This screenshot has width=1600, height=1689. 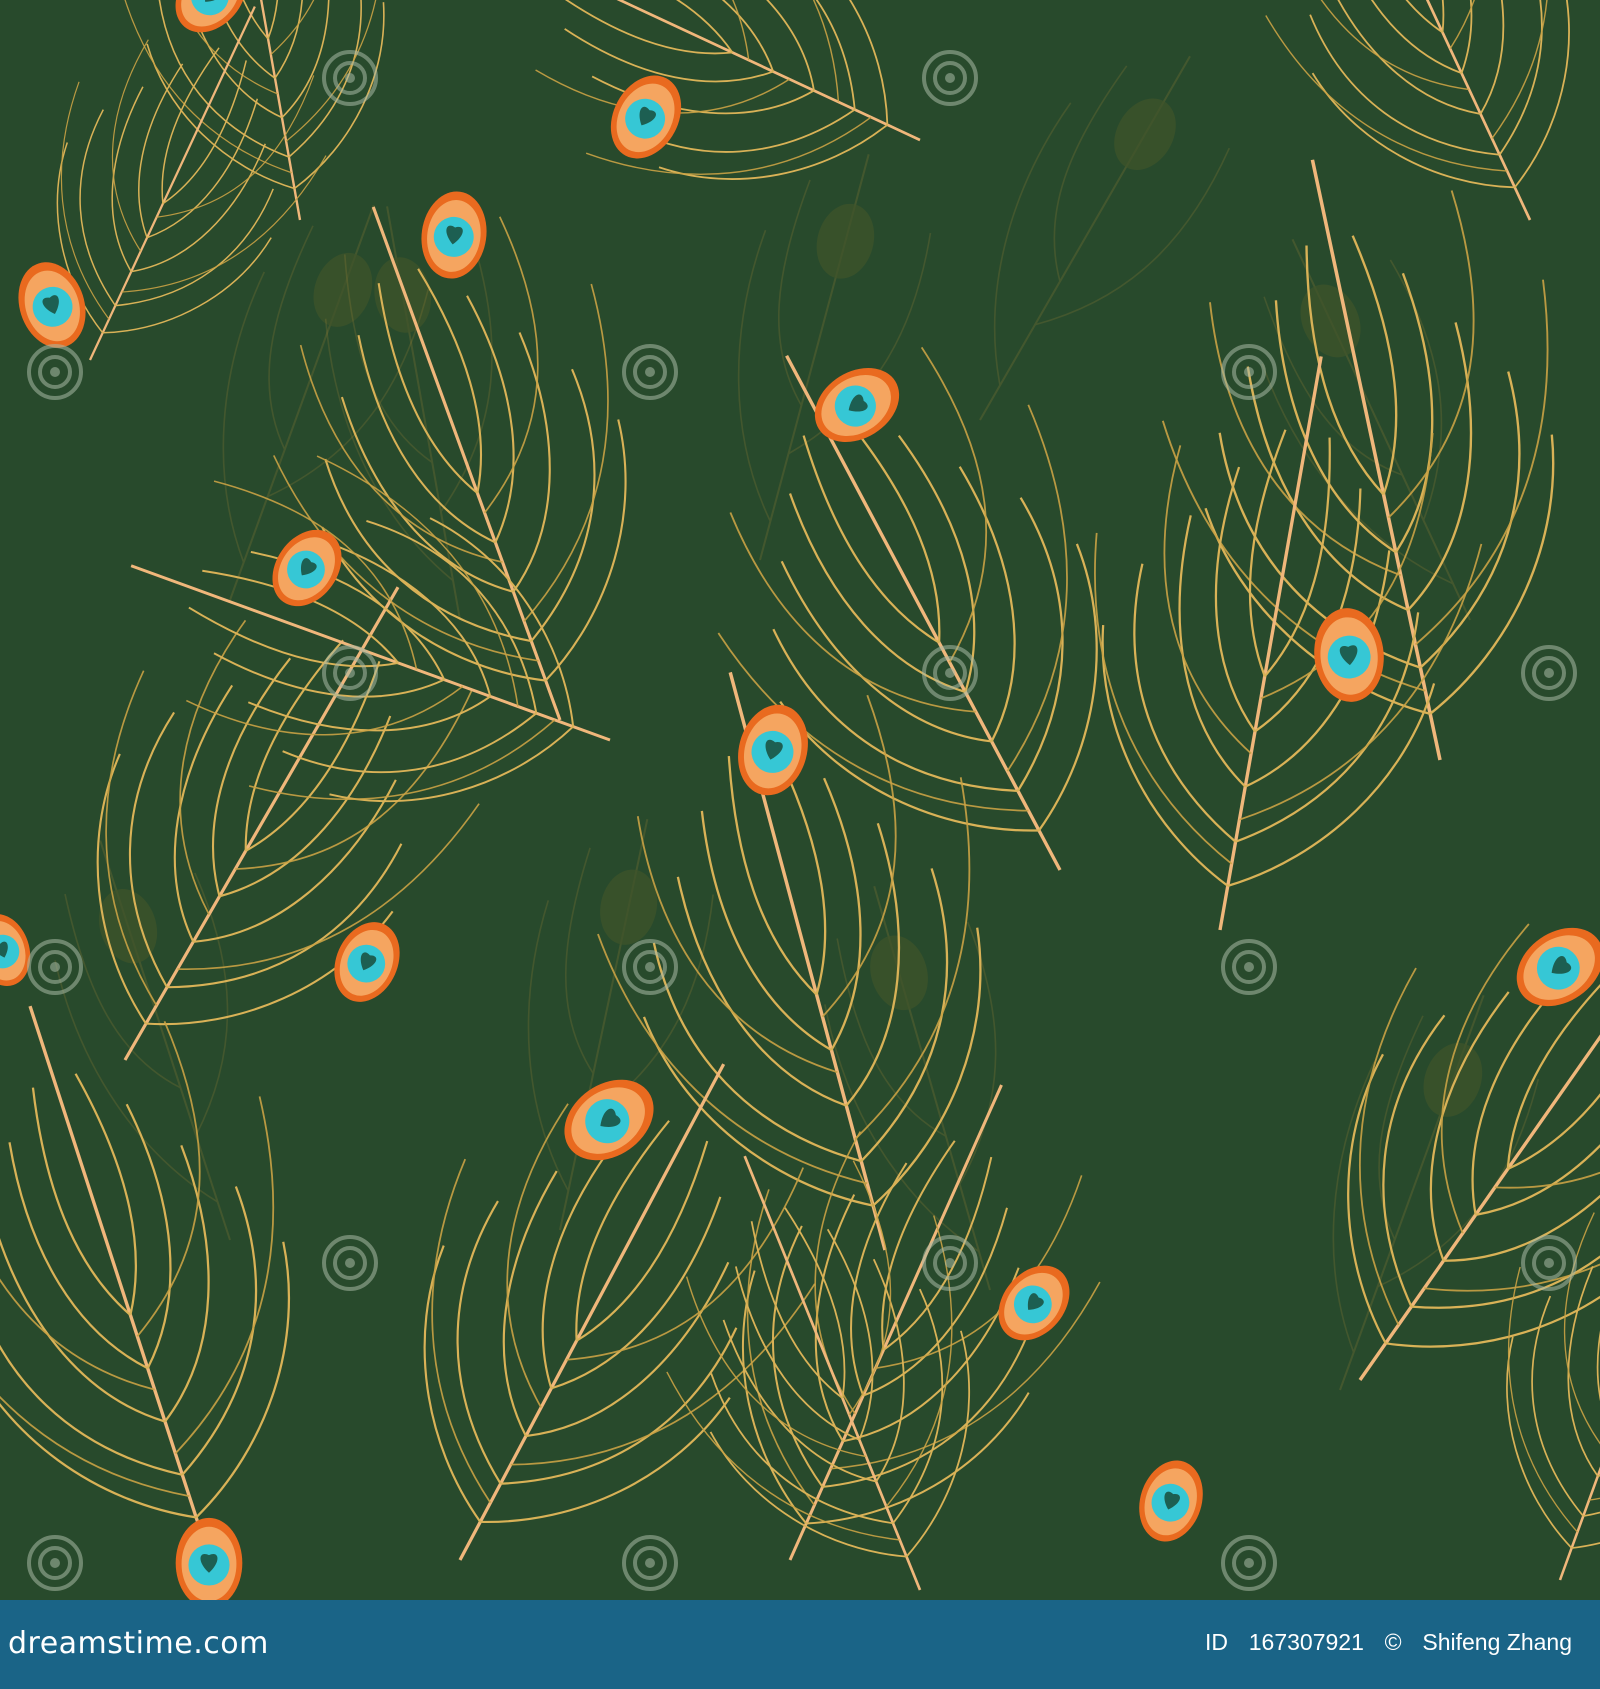 I want to click on id-label: ID, so click(x=1216, y=1642).